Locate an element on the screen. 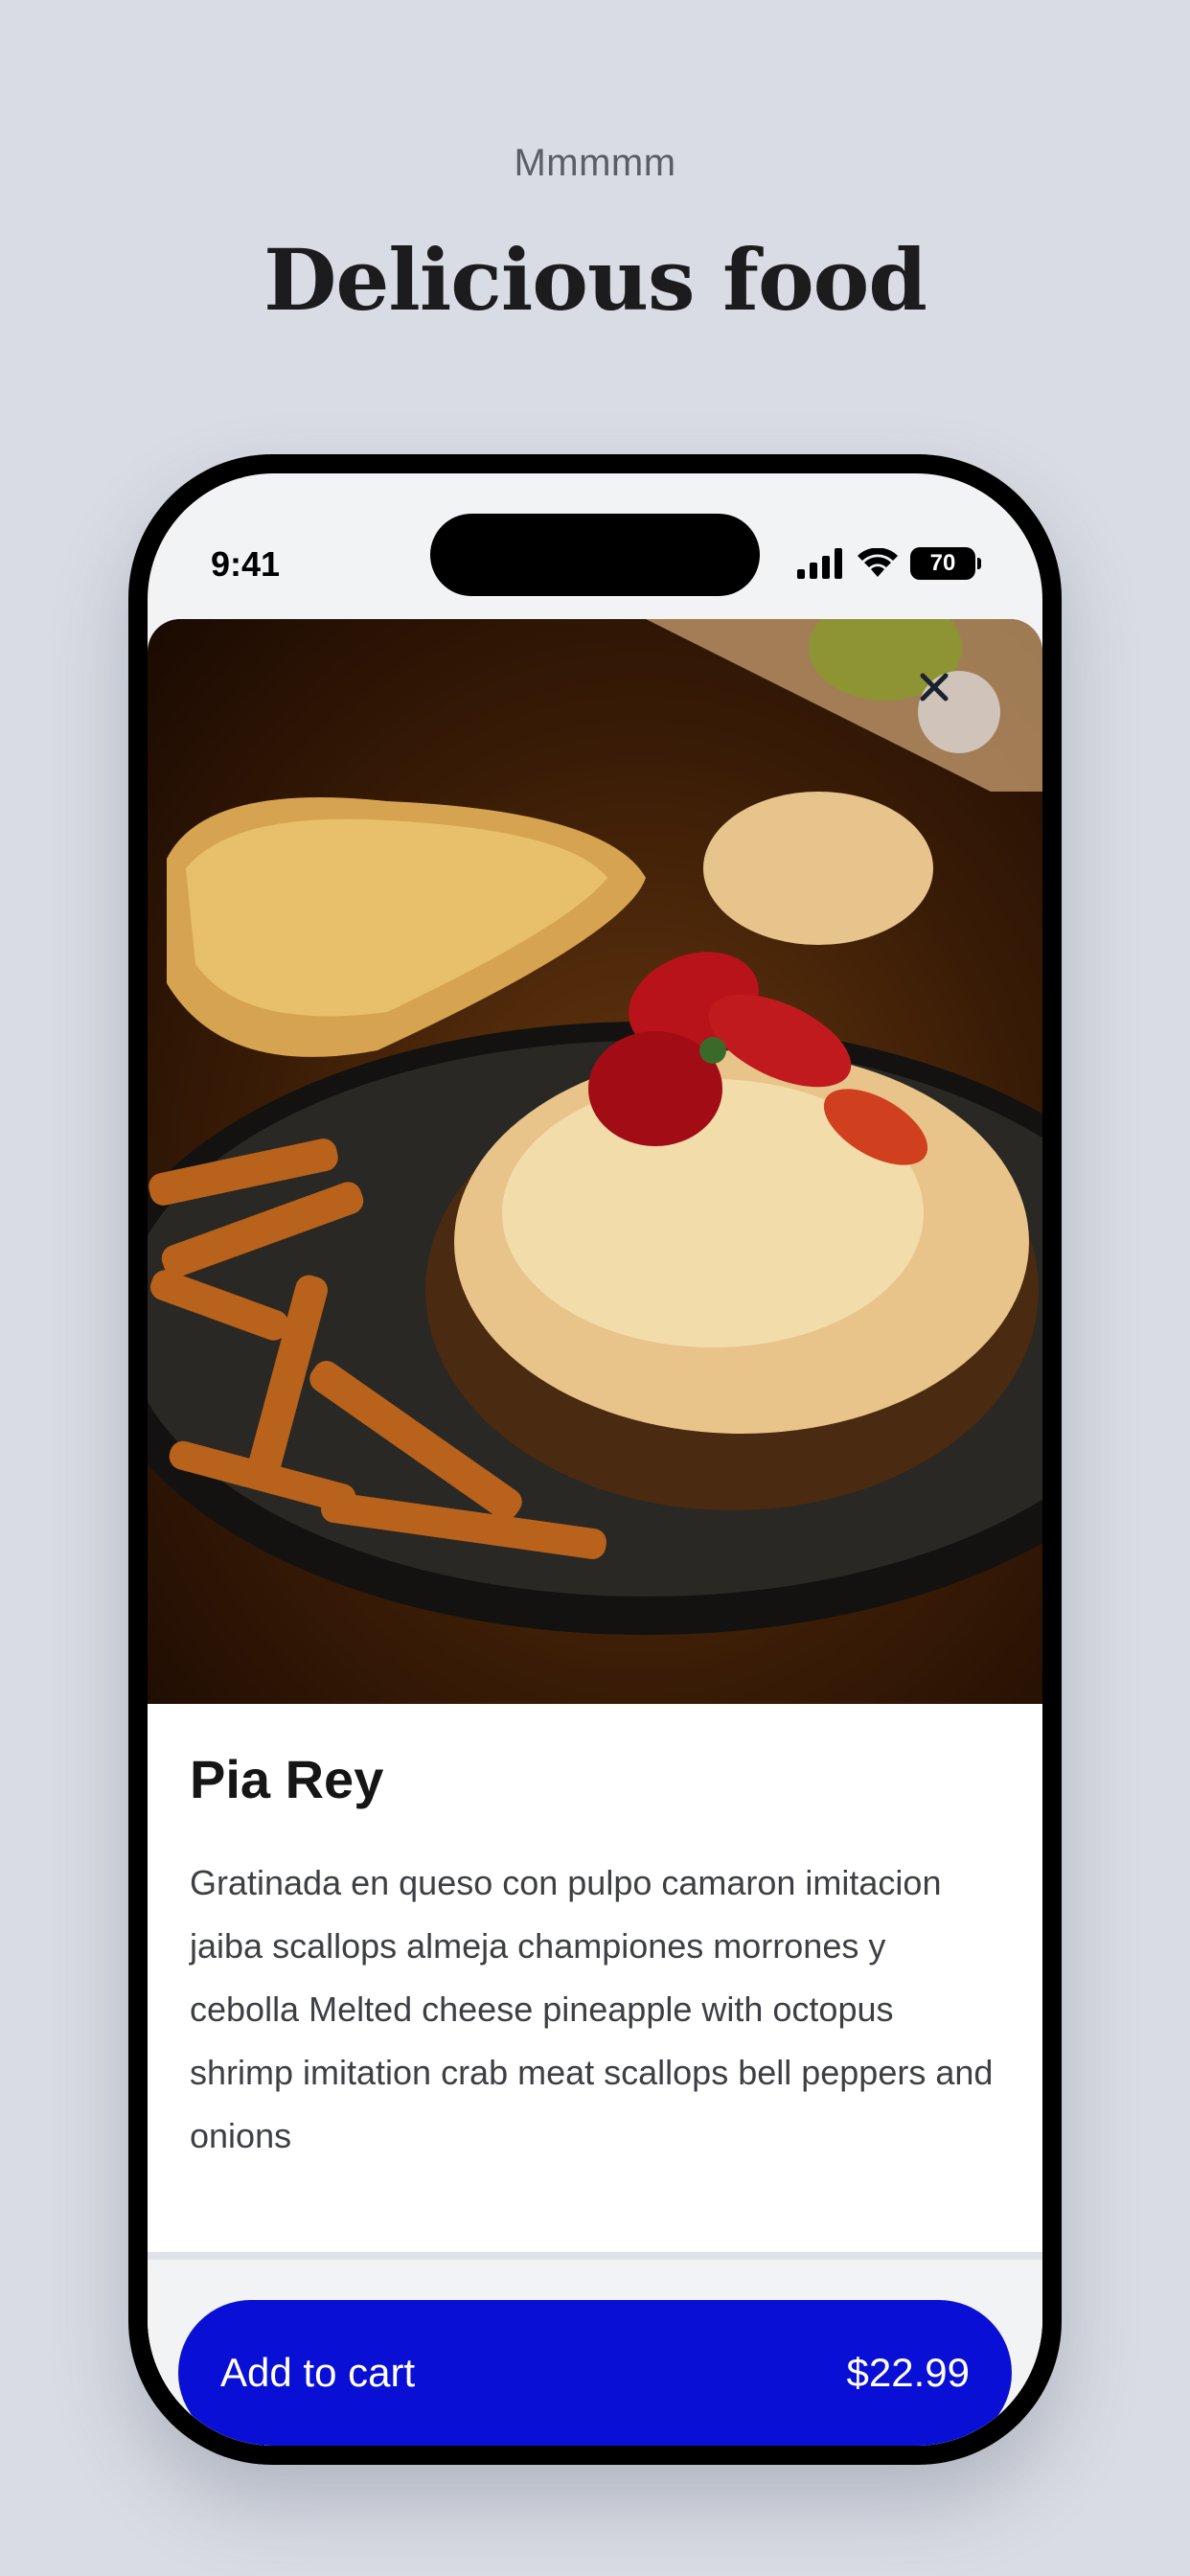 Image resolution: width=1190 pixels, height=2576 pixels. status-time: 9:41 is located at coordinates (246, 564).